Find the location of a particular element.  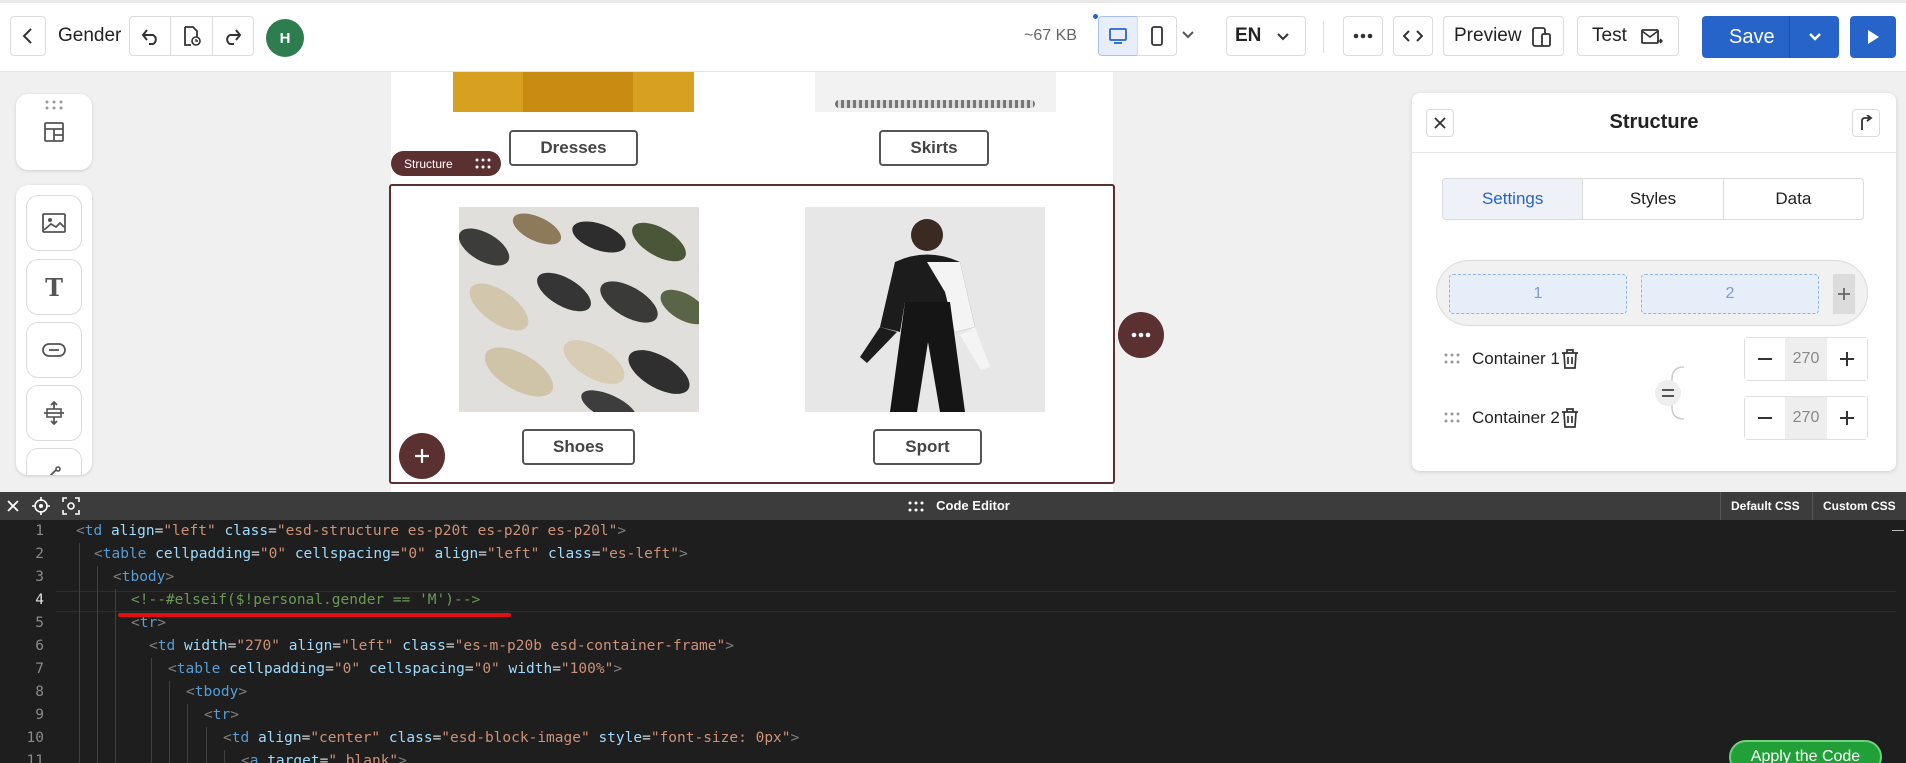

dresses-button: Dresses is located at coordinates (573, 148).